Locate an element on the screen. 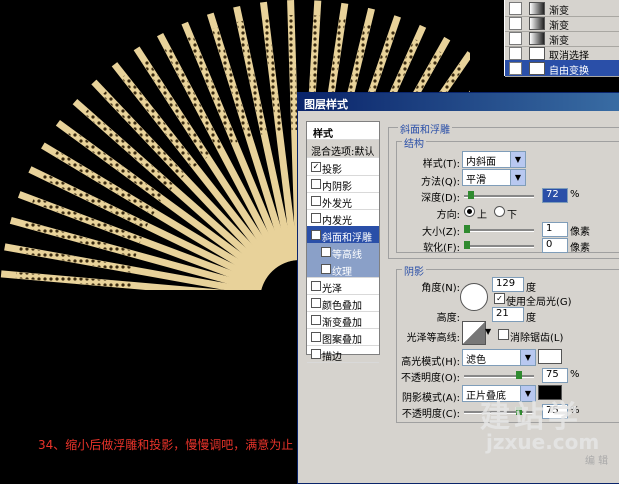  altitude-input: 21 is located at coordinates (508, 314).